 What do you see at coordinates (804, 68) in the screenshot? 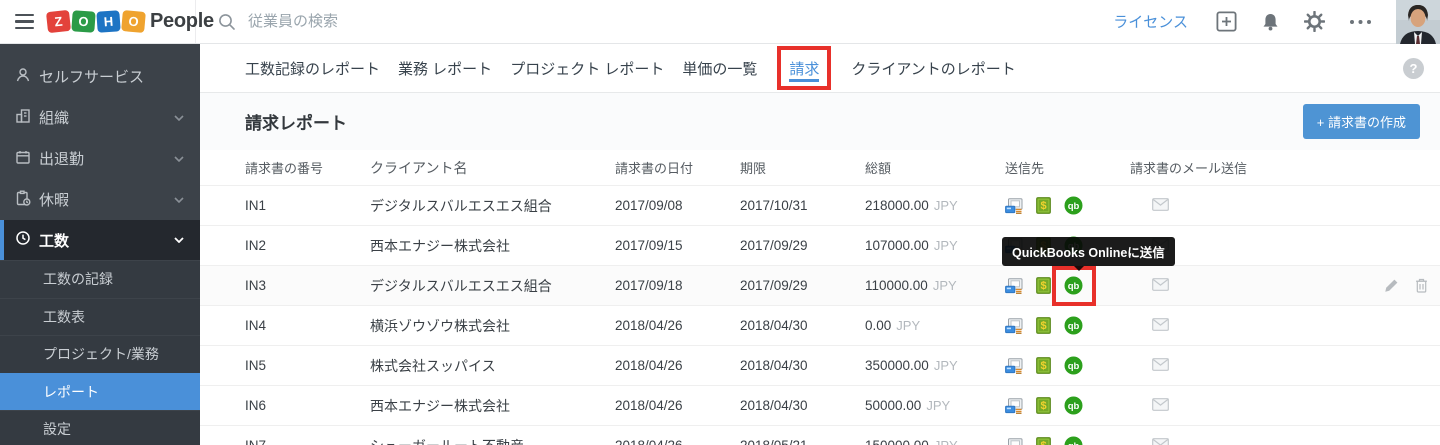
I see `tab-invoice: 請求` at bounding box center [804, 68].